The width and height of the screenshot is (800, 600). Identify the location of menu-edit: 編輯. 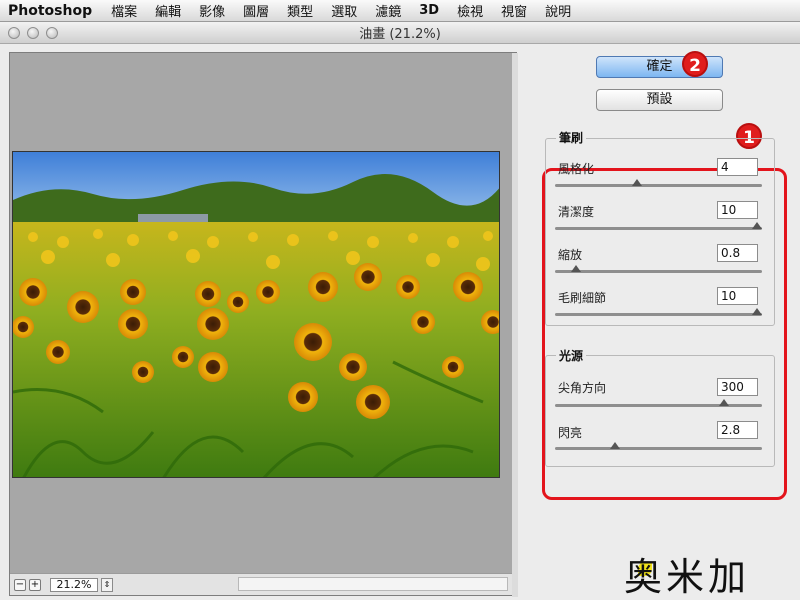
(168, 10).